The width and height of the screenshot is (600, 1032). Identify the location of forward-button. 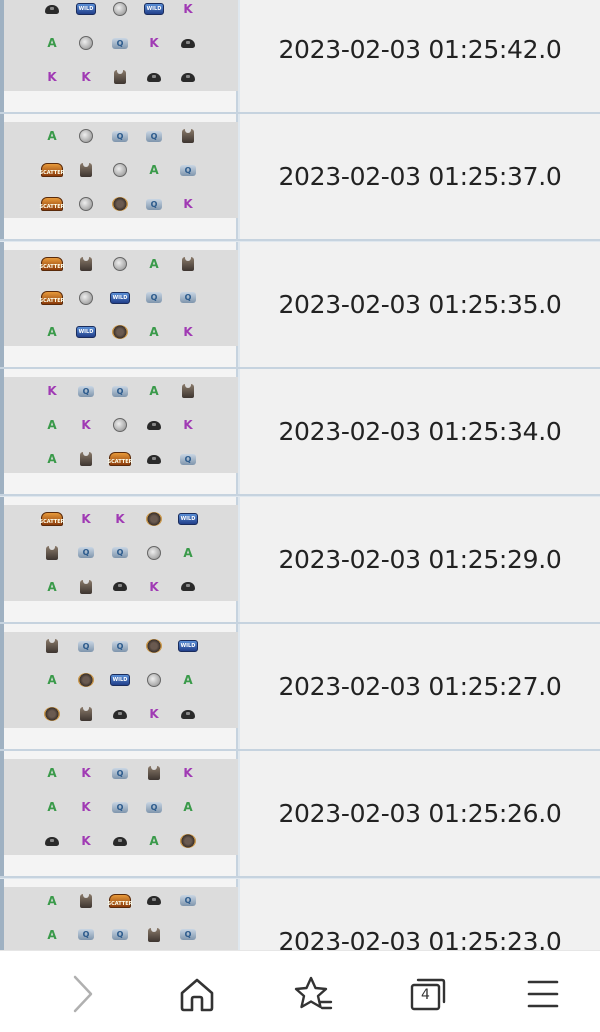
(83, 994).